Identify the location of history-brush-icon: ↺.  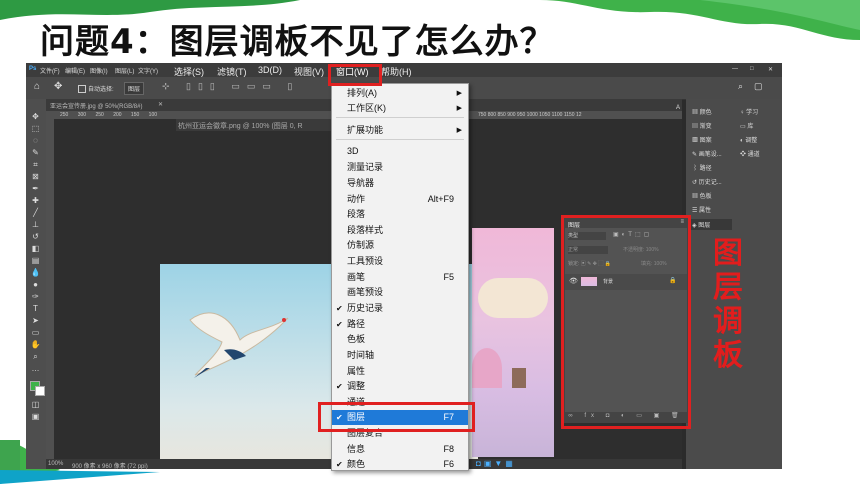
(35, 237).